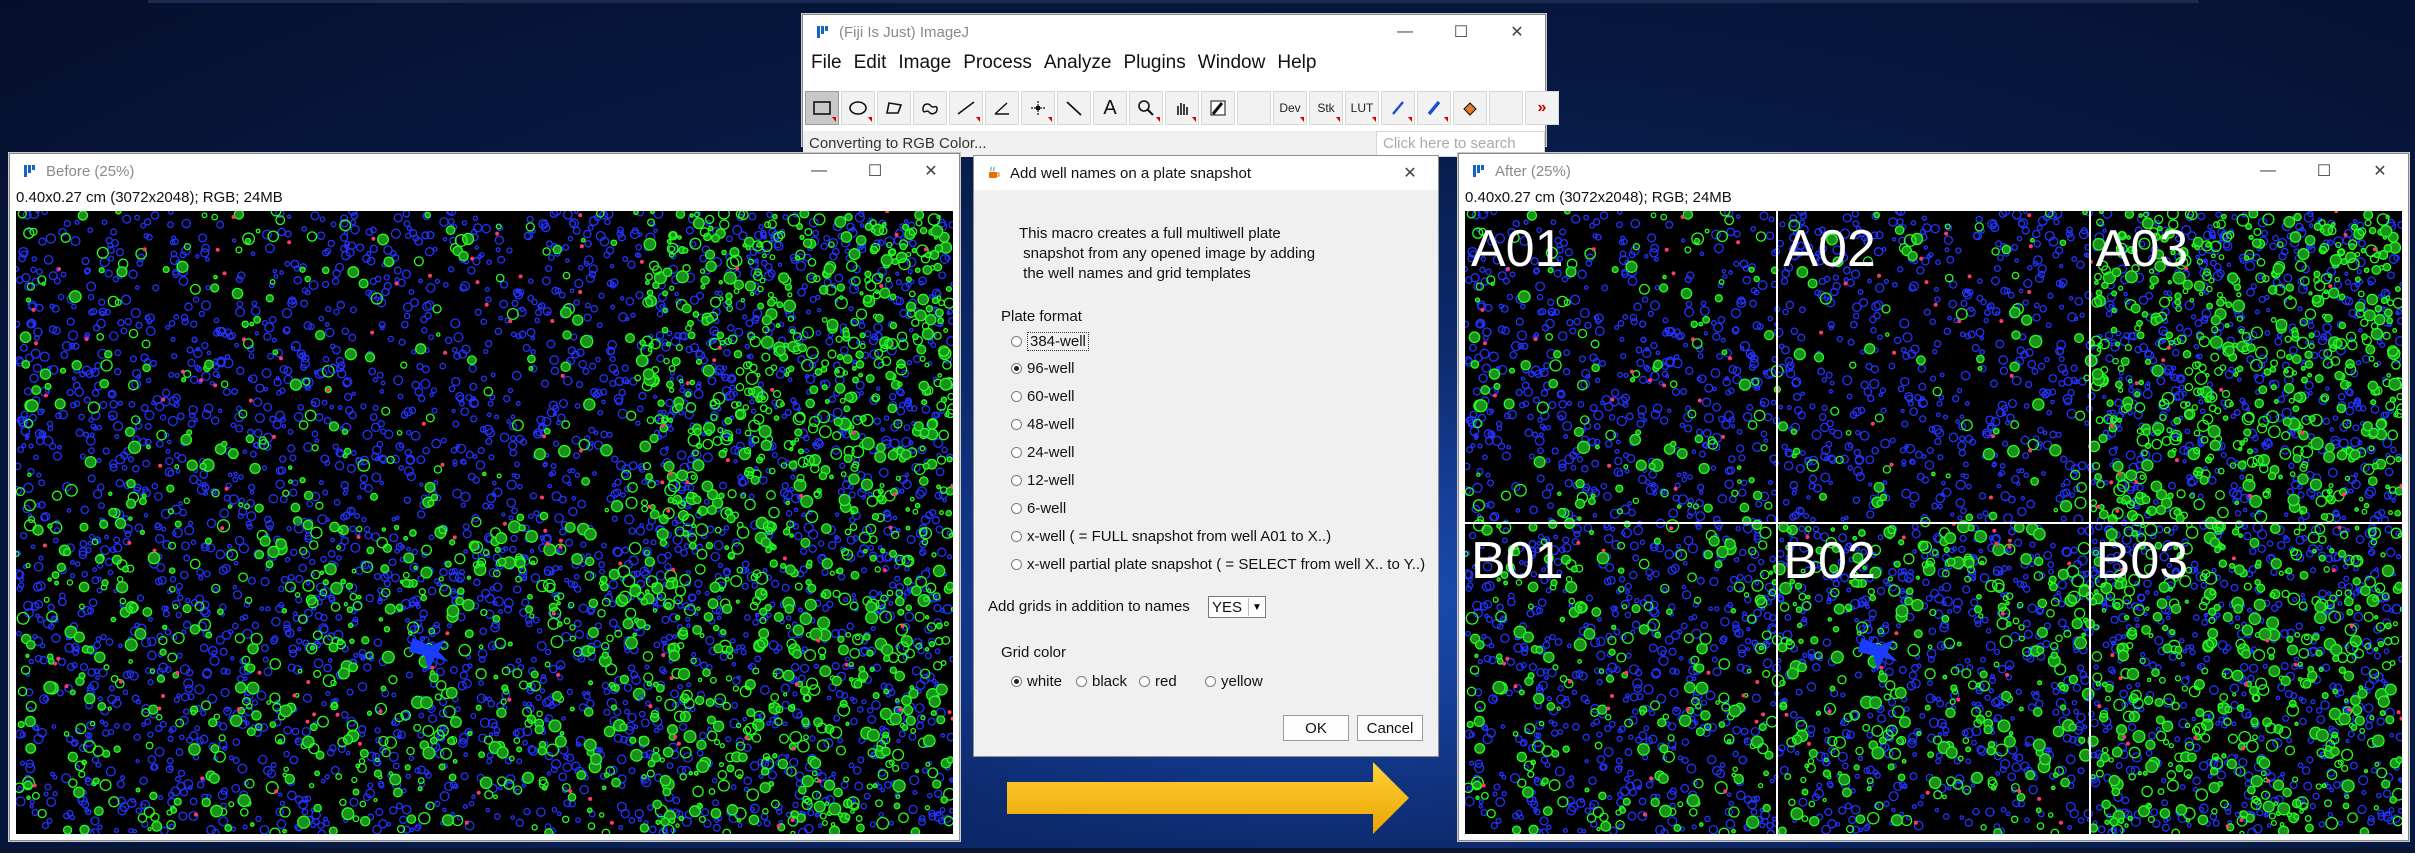  Describe the element at coordinates (1232, 63) in the screenshot. I see `menu-window: Window` at that location.